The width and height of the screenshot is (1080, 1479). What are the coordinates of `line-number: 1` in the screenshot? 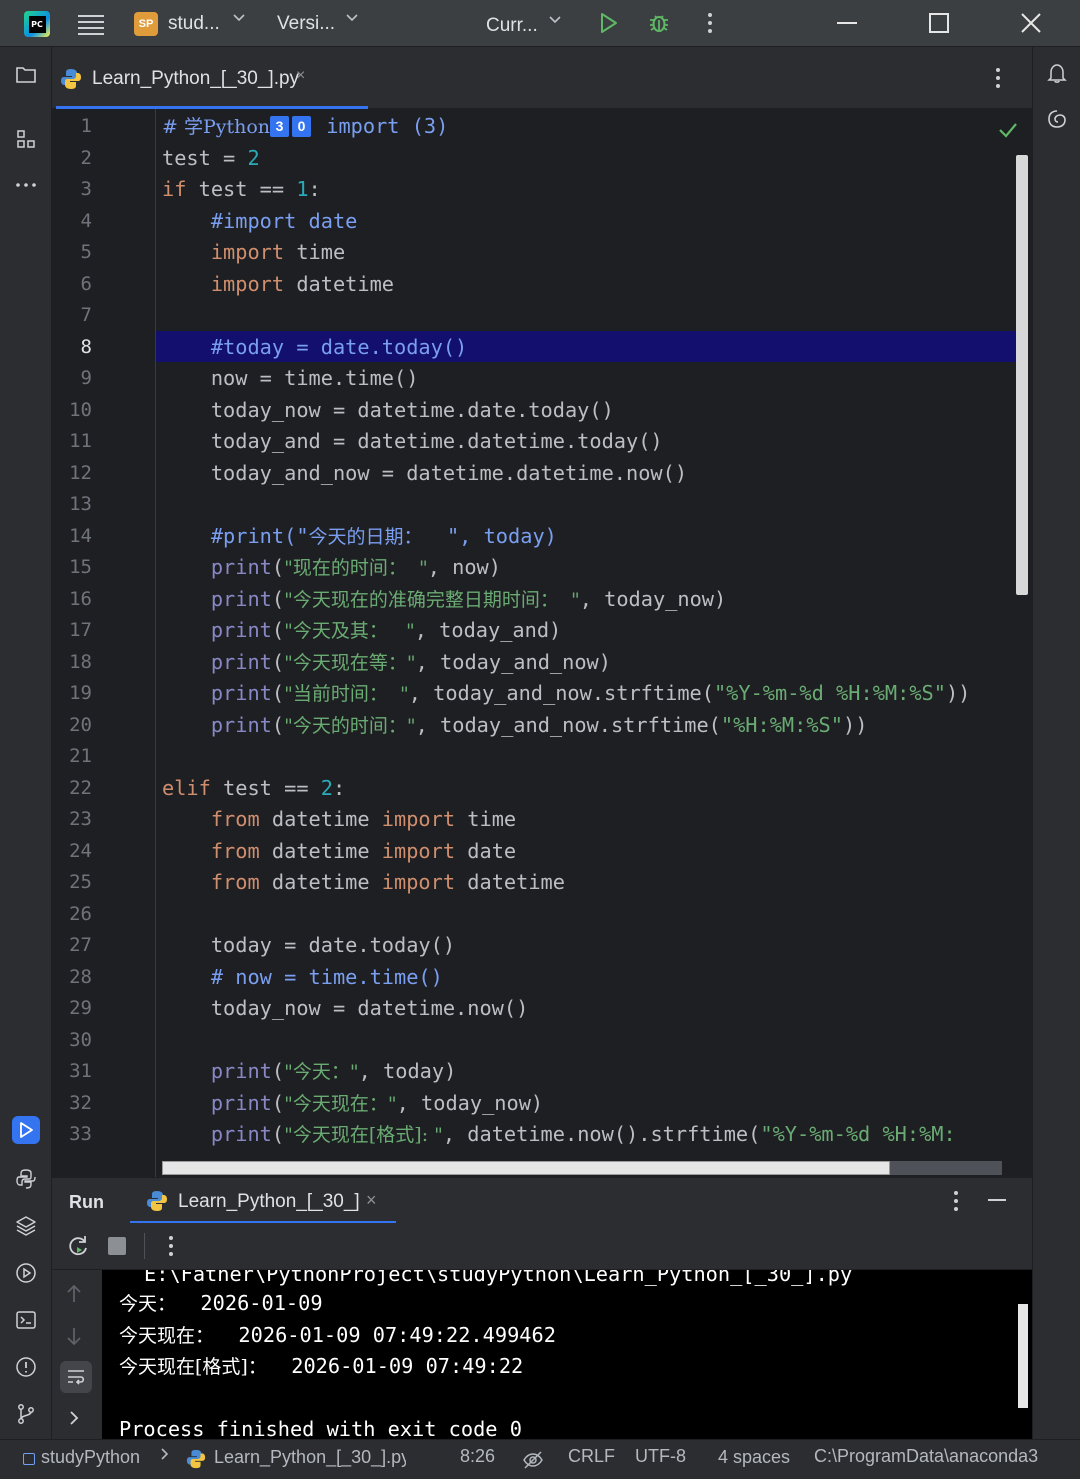 It's located at (98, 127).